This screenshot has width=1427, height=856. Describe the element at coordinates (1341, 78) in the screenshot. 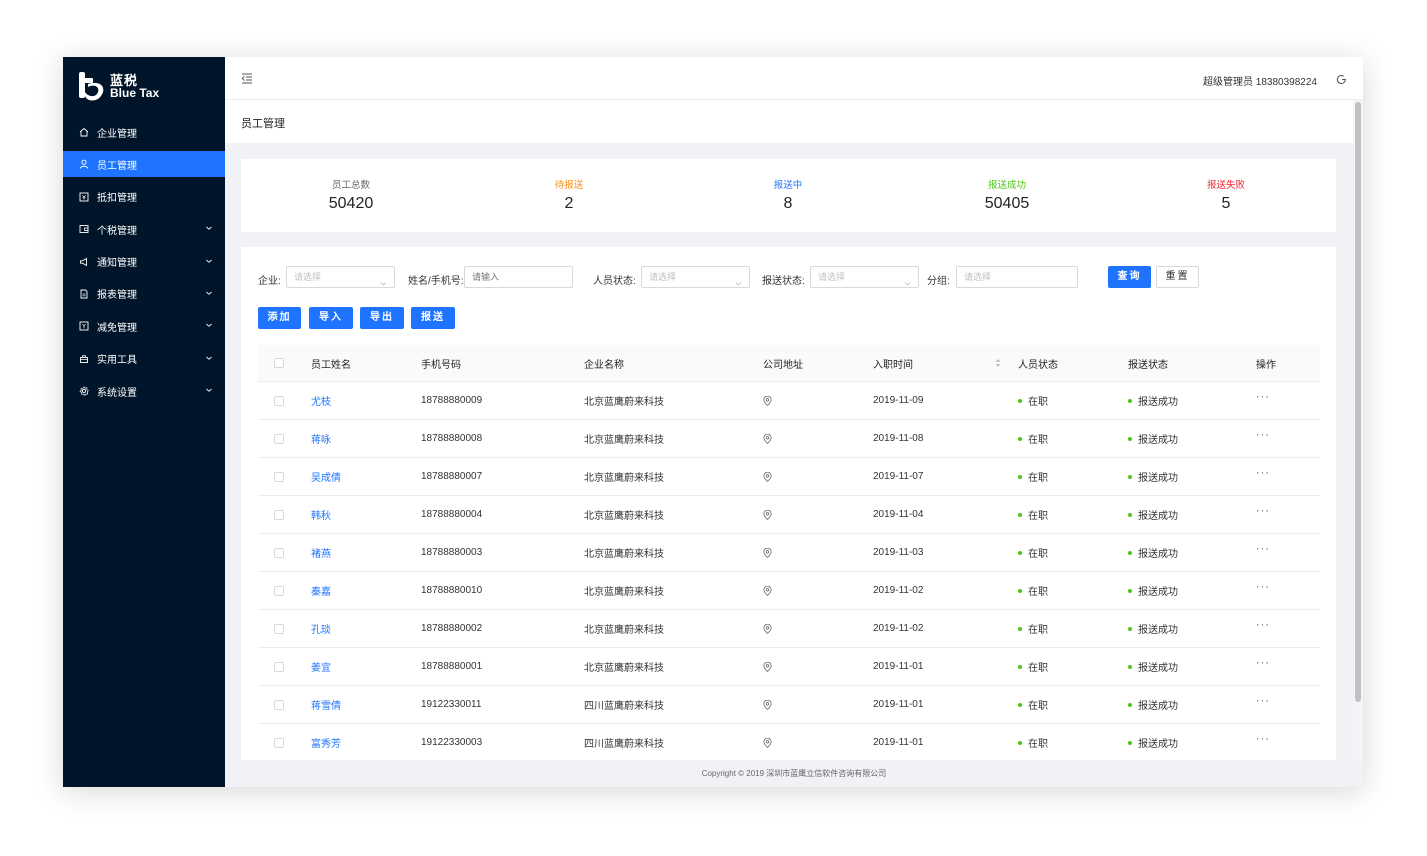

I see `logout-icon` at that location.